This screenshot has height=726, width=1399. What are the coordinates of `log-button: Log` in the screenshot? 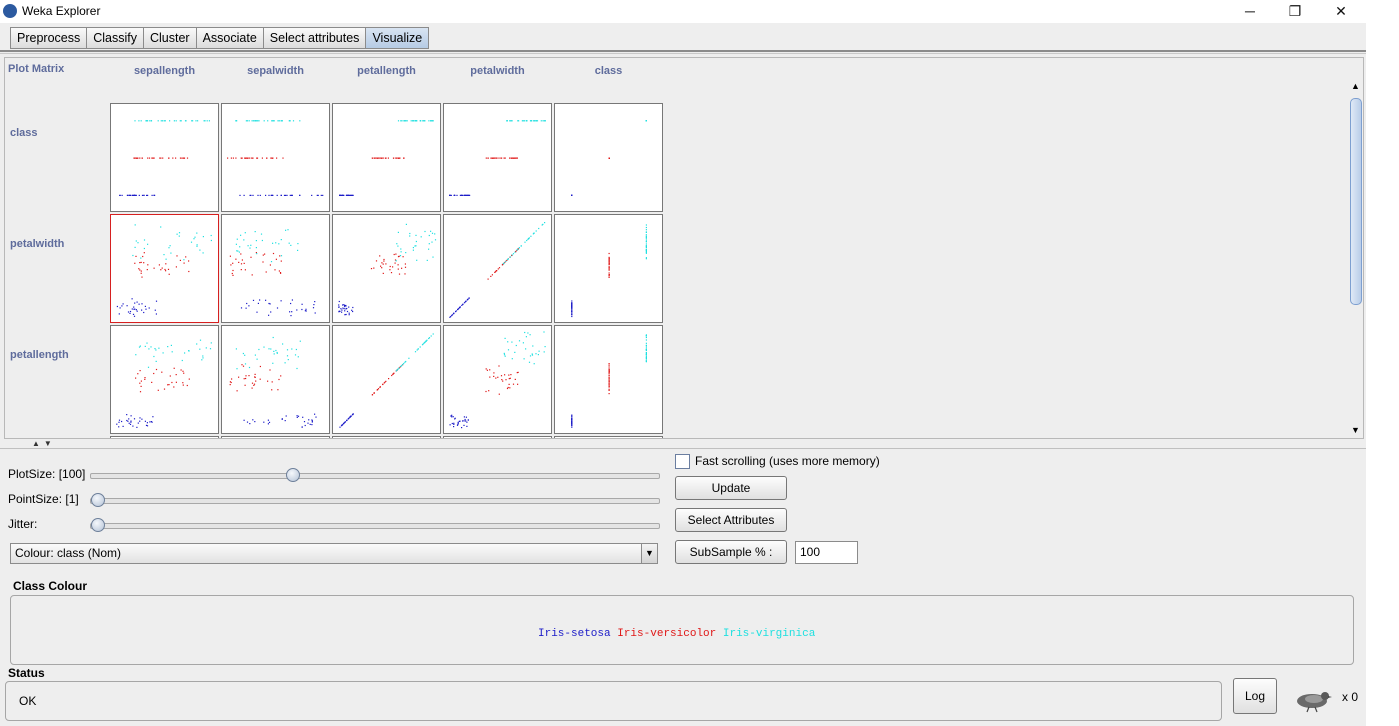 It's located at (1255, 696).